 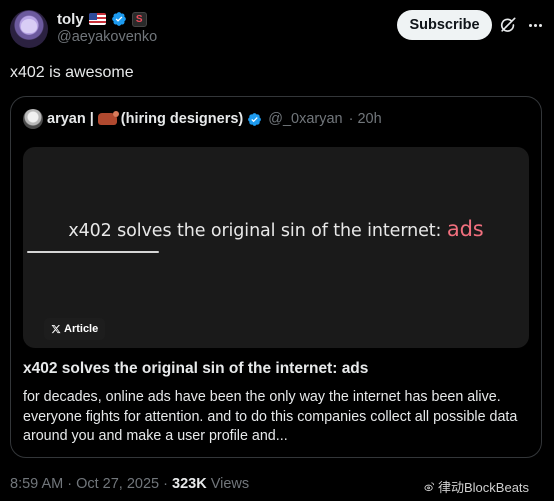 I want to click on quoted-timestamp: · 20h, so click(x=365, y=119).